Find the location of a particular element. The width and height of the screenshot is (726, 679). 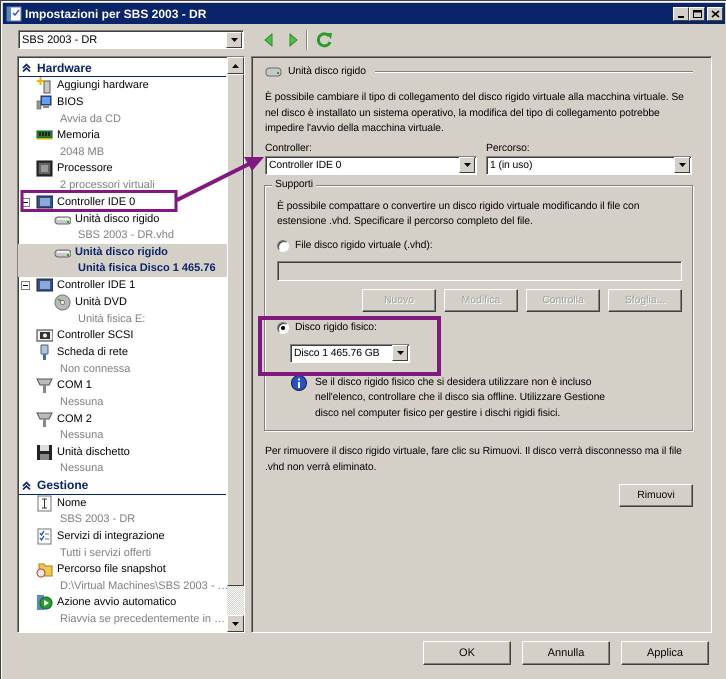

media-description: È possibile compattare o convertire un disco rigido virtuale modificando il file con estensione .vhd. Specificare il percorso completo del file. is located at coordinates (458, 214).